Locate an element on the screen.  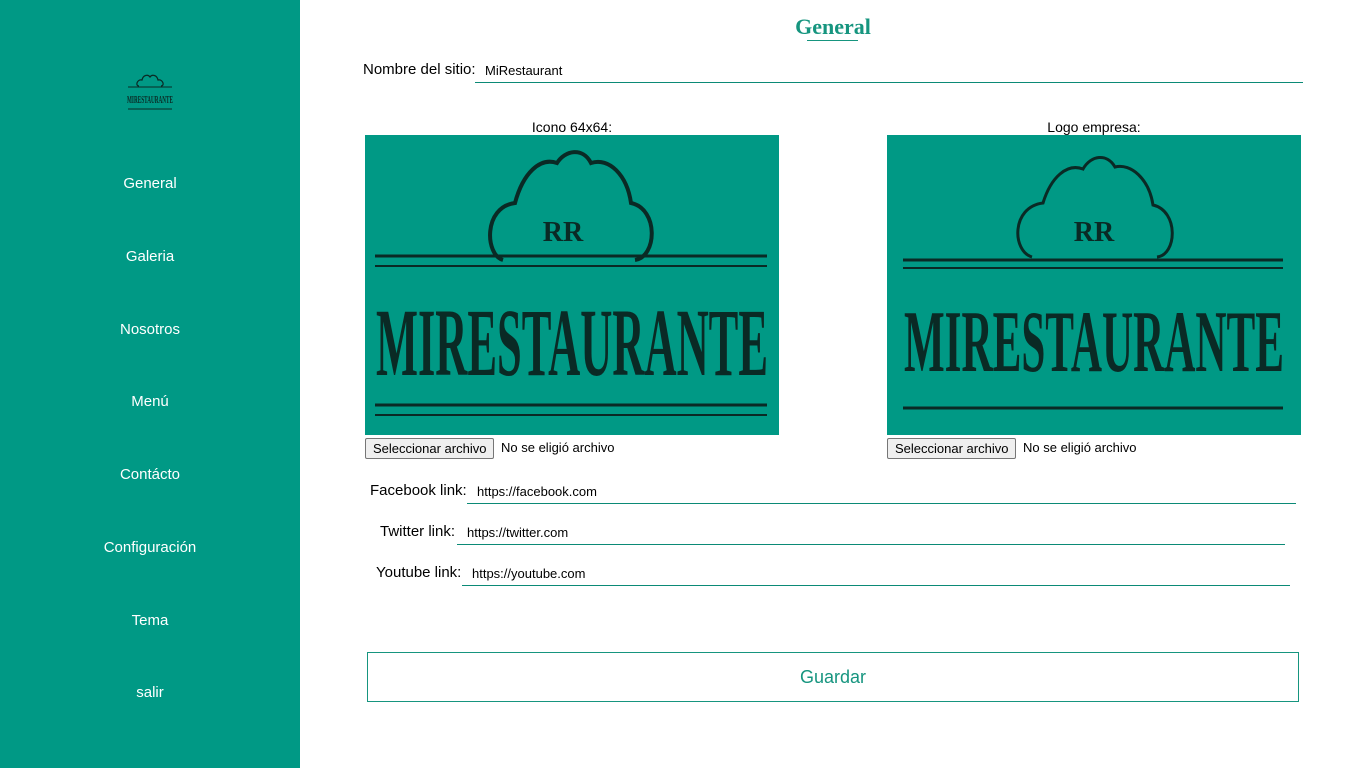
logo-monogram: RR is located at coordinates (1094, 232).